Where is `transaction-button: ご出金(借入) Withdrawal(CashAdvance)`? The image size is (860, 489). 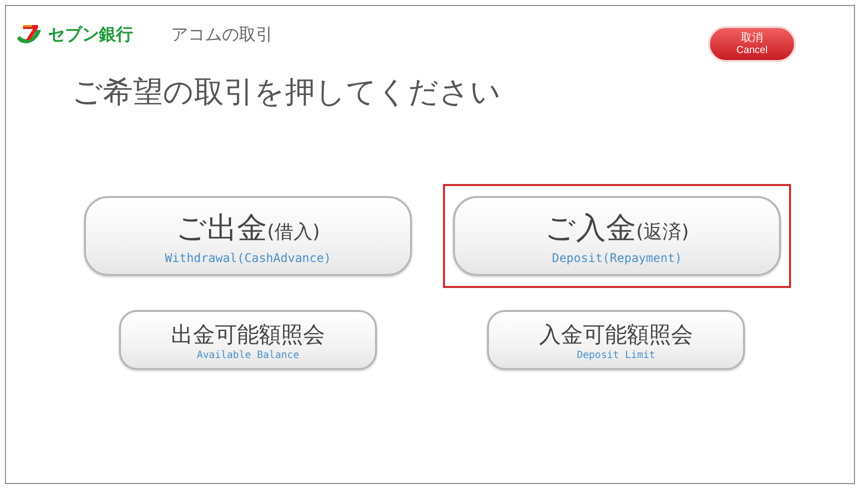
transaction-button: ご出金(借入) Withdrawal(CashAdvance) is located at coordinates (248, 236).